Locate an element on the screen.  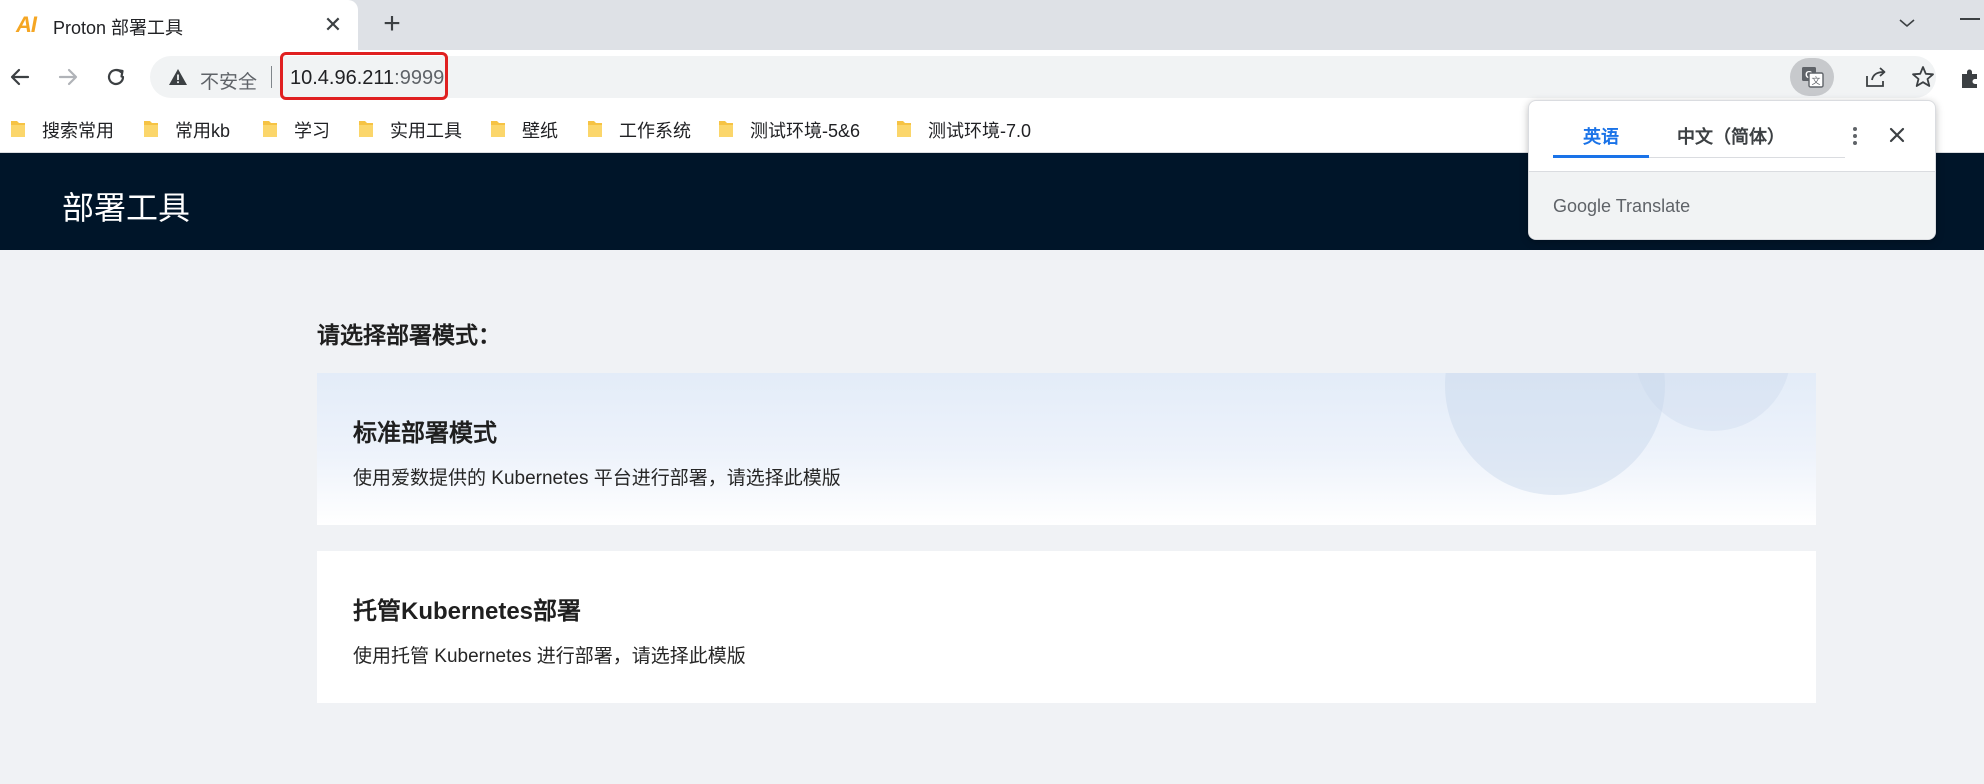
extensions-puzzle-icon is located at coordinates (1970, 78).